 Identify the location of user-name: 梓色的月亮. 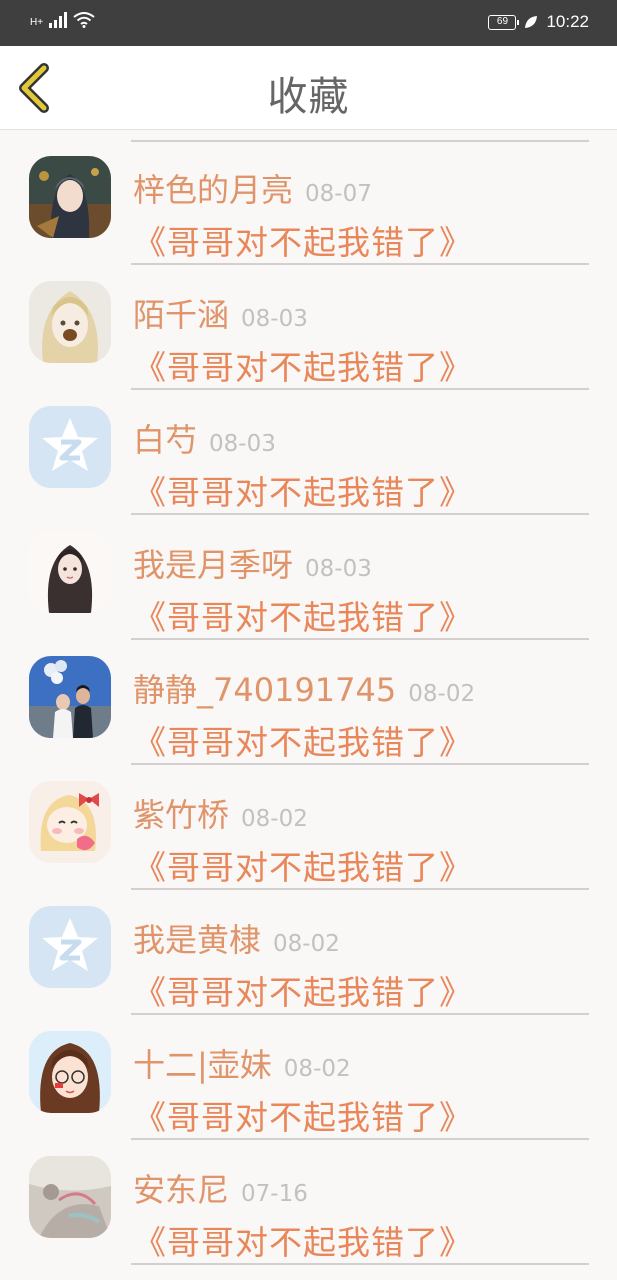
(213, 190).